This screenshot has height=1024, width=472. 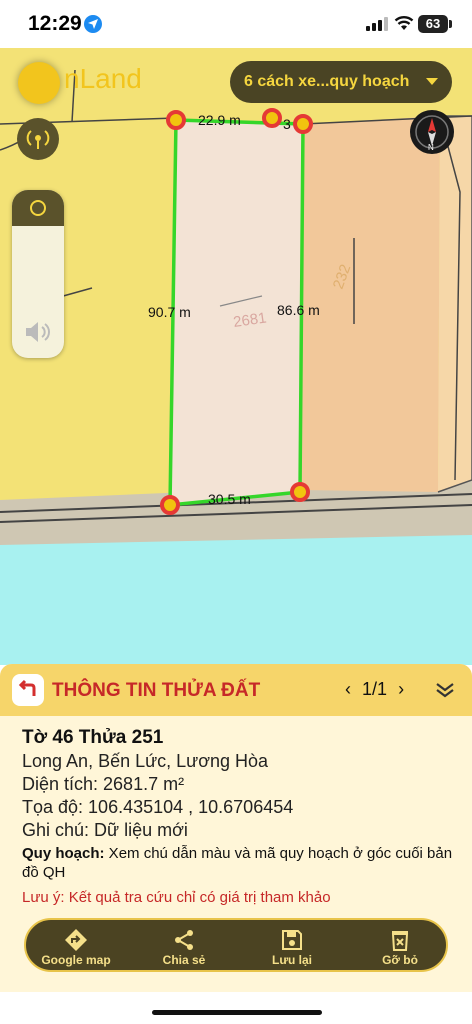 What do you see at coordinates (103, 784) in the screenshot?
I see `parcel-area: Diện tích: 2681.7 m²` at bounding box center [103, 784].